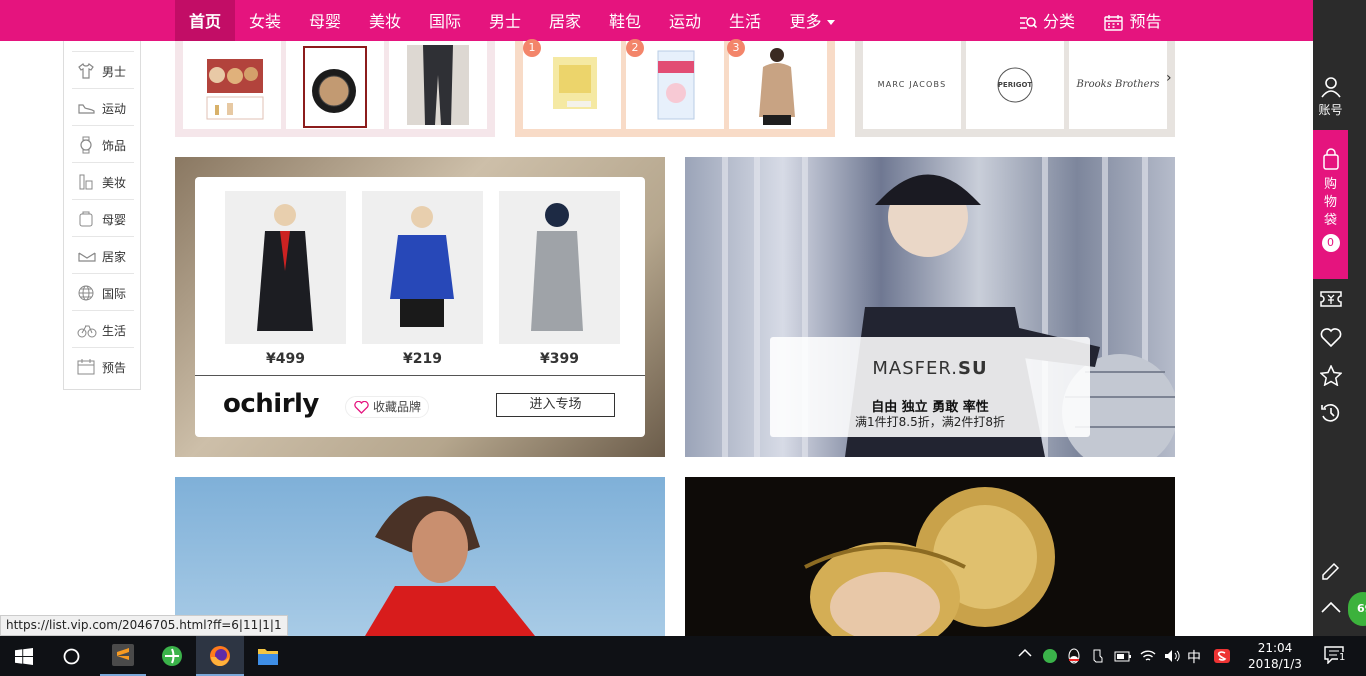 This screenshot has width=1366, height=676. What do you see at coordinates (1169, 78) in the screenshot?
I see `chevron-right-icon: ›` at bounding box center [1169, 78].